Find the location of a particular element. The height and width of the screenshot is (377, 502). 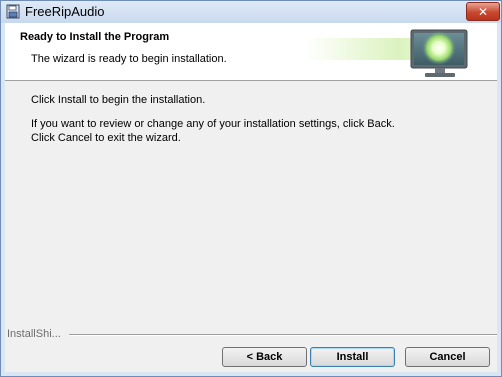

footer-separator is located at coordinates (283, 335).